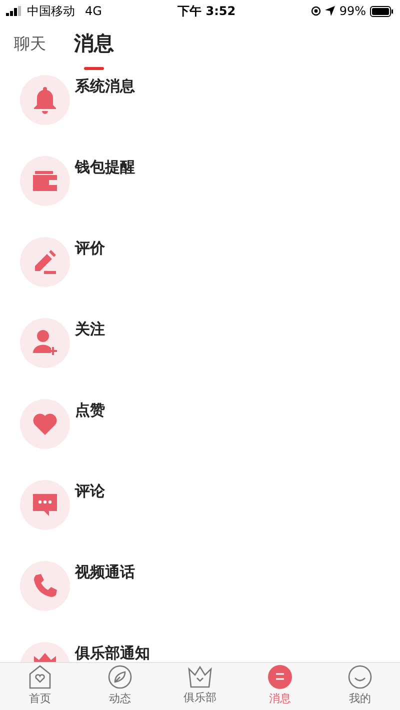 The width and height of the screenshot is (400, 710). Describe the element at coordinates (105, 86) in the screenshot. I see `message-category-title: 系统消息` at that location.